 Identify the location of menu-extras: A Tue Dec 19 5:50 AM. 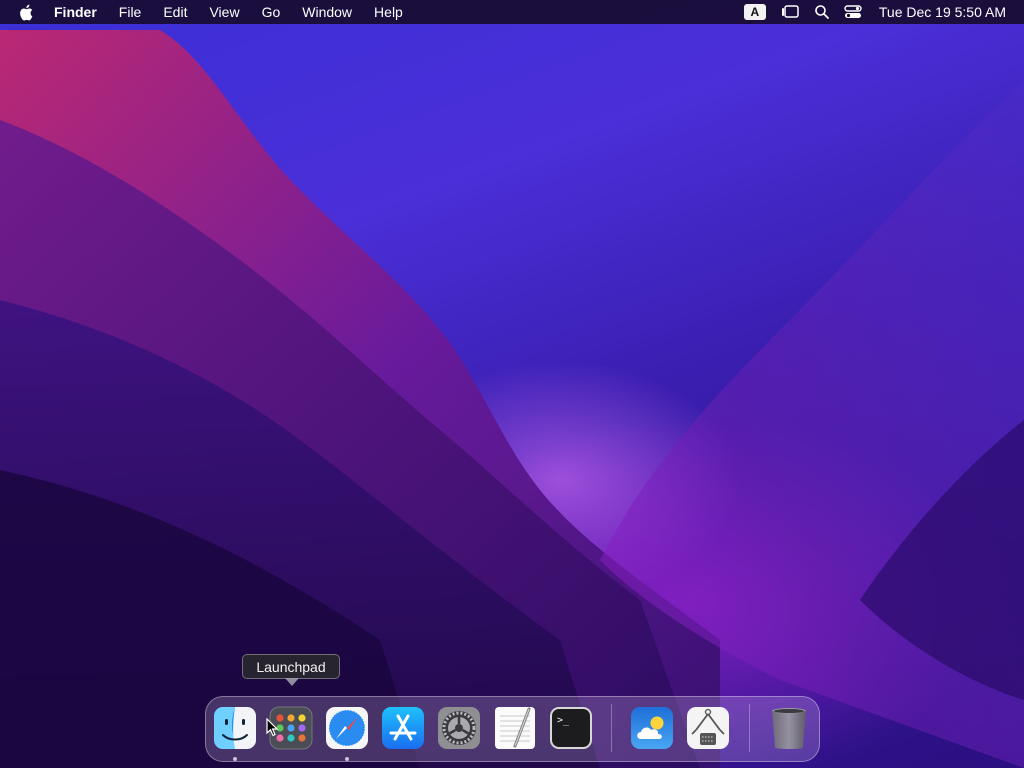
(880, 12).